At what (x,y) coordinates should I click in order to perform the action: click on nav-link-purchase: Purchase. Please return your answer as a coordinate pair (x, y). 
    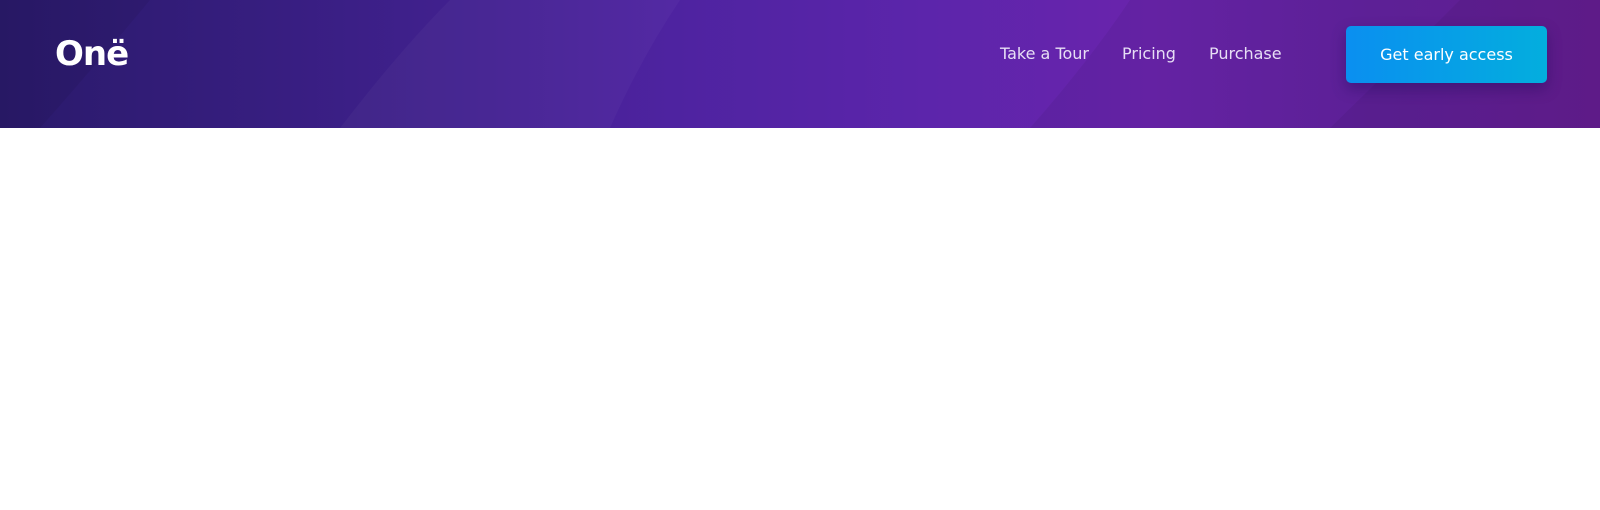
    Looking at the image, I should click on (1245, 54).